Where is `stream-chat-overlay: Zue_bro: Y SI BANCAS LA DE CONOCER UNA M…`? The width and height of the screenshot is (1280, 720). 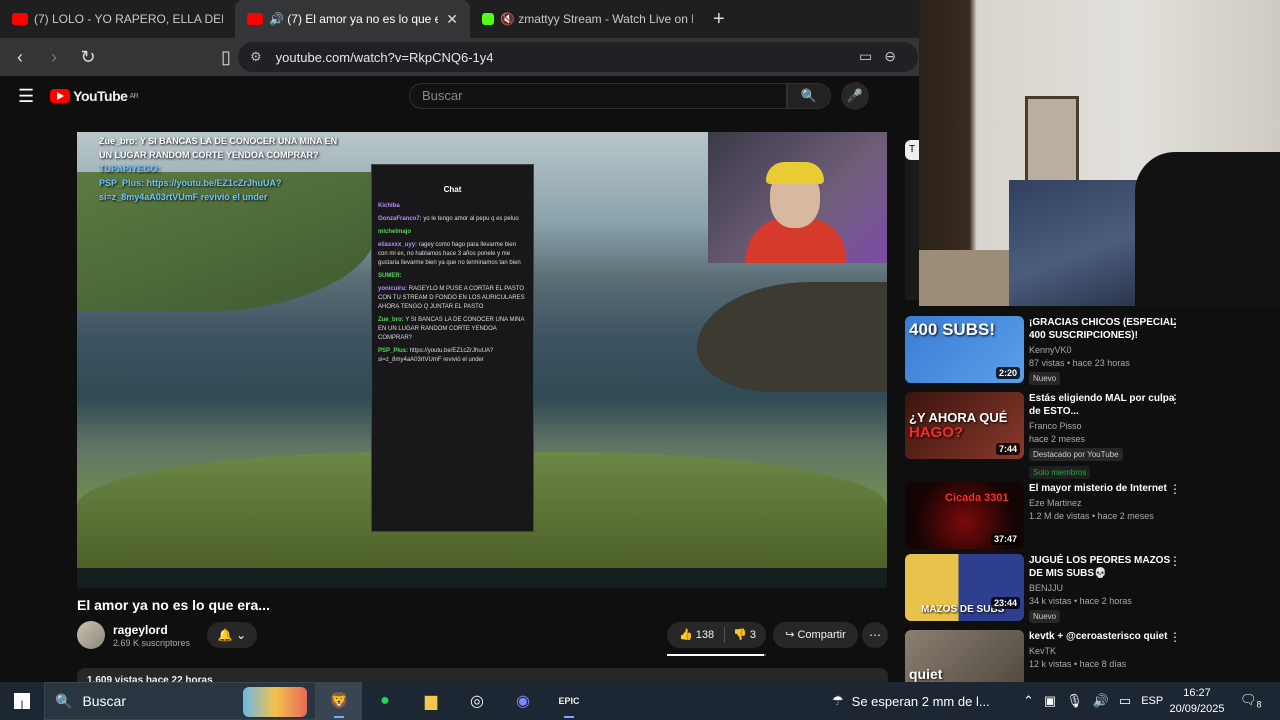 stream-chat-overlay: Zue_bro: Y SI BANCAS LA DE CONOCER UNA M… is located at coordinates (219, 169).